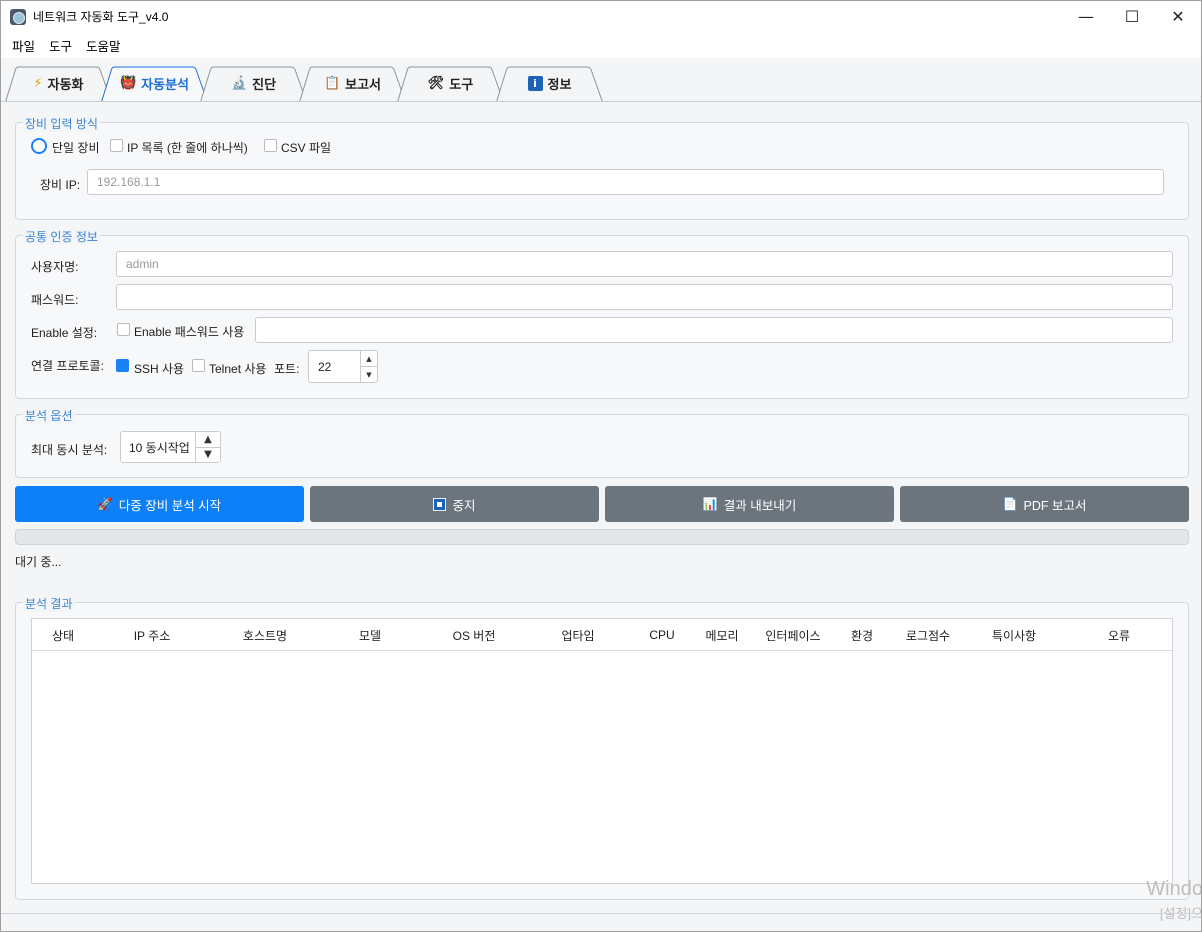  Describe the element at coordinates (64, 333) in the screenshot. I see `enable-label: Enable 설정:` at that location.